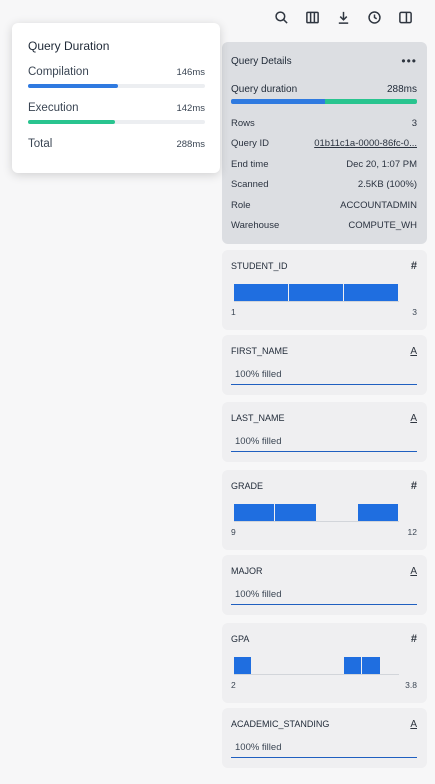 The image size is (435, 784). I want to click on download-button, so click(343, 17).